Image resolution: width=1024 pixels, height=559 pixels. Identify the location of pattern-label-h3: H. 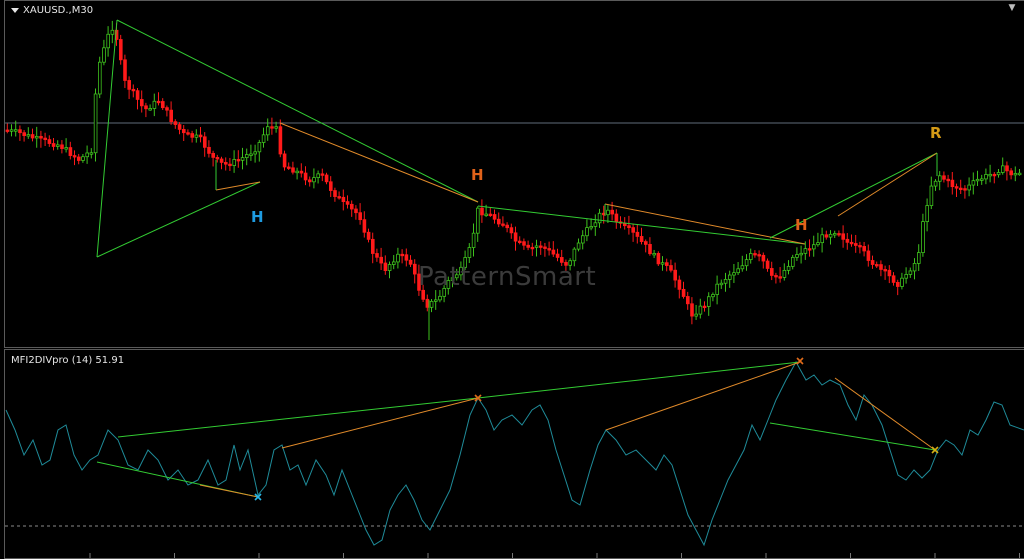
(801, 225).